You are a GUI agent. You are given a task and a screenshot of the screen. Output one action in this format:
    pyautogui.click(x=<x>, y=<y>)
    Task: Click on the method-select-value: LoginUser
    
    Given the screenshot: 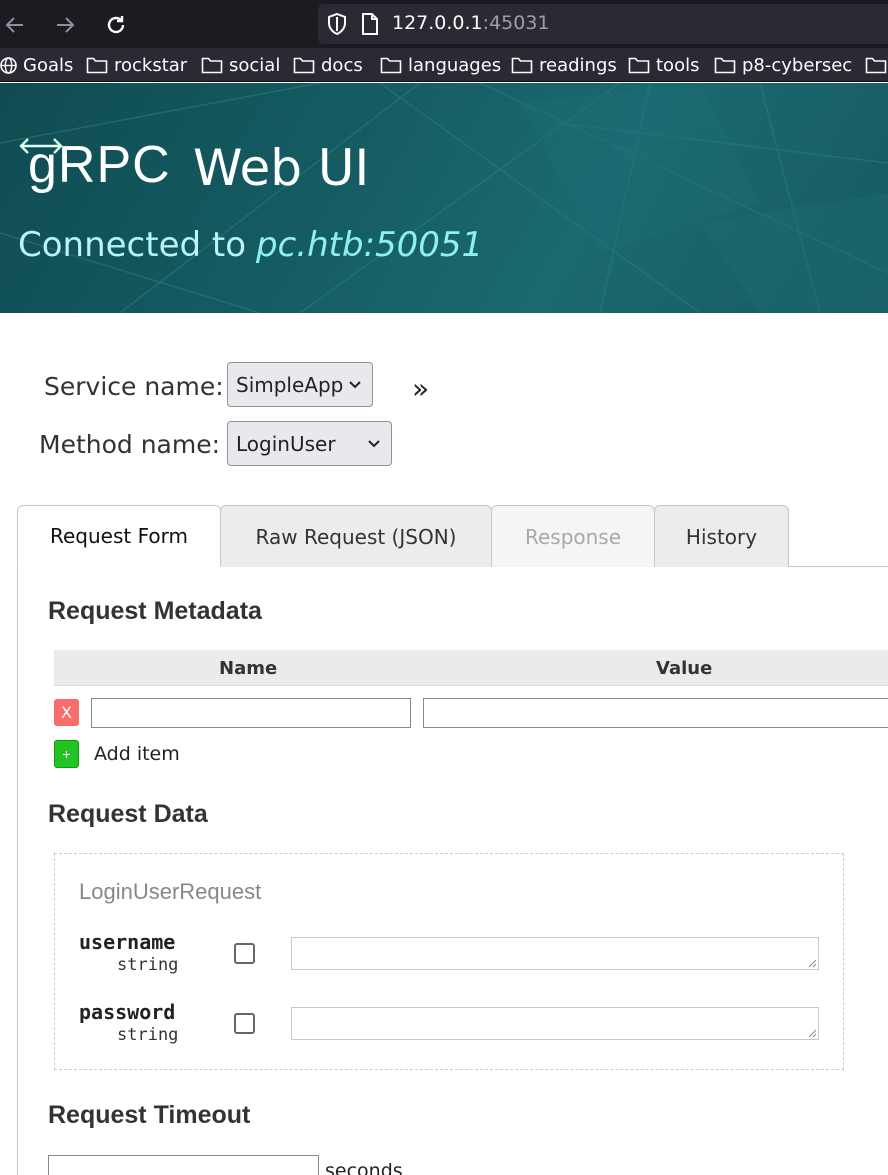 What is the action you would take?
    pyautogui.click(x=286, y=443)
    